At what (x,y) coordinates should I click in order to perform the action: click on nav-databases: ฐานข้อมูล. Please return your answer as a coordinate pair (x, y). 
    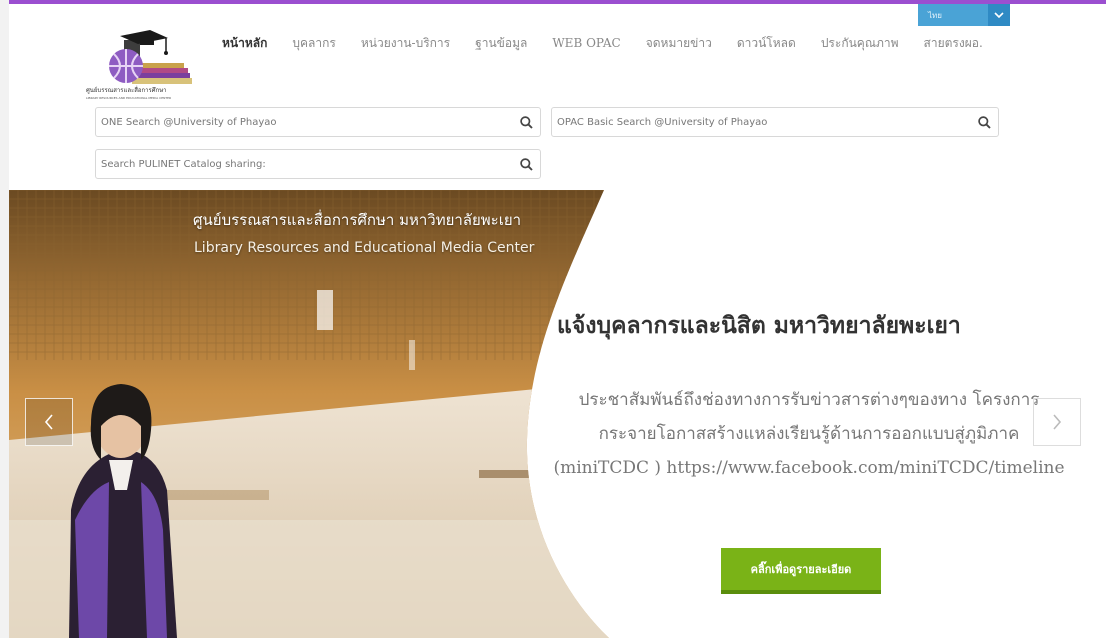
    Looking at the image, I should click on (501, 43).